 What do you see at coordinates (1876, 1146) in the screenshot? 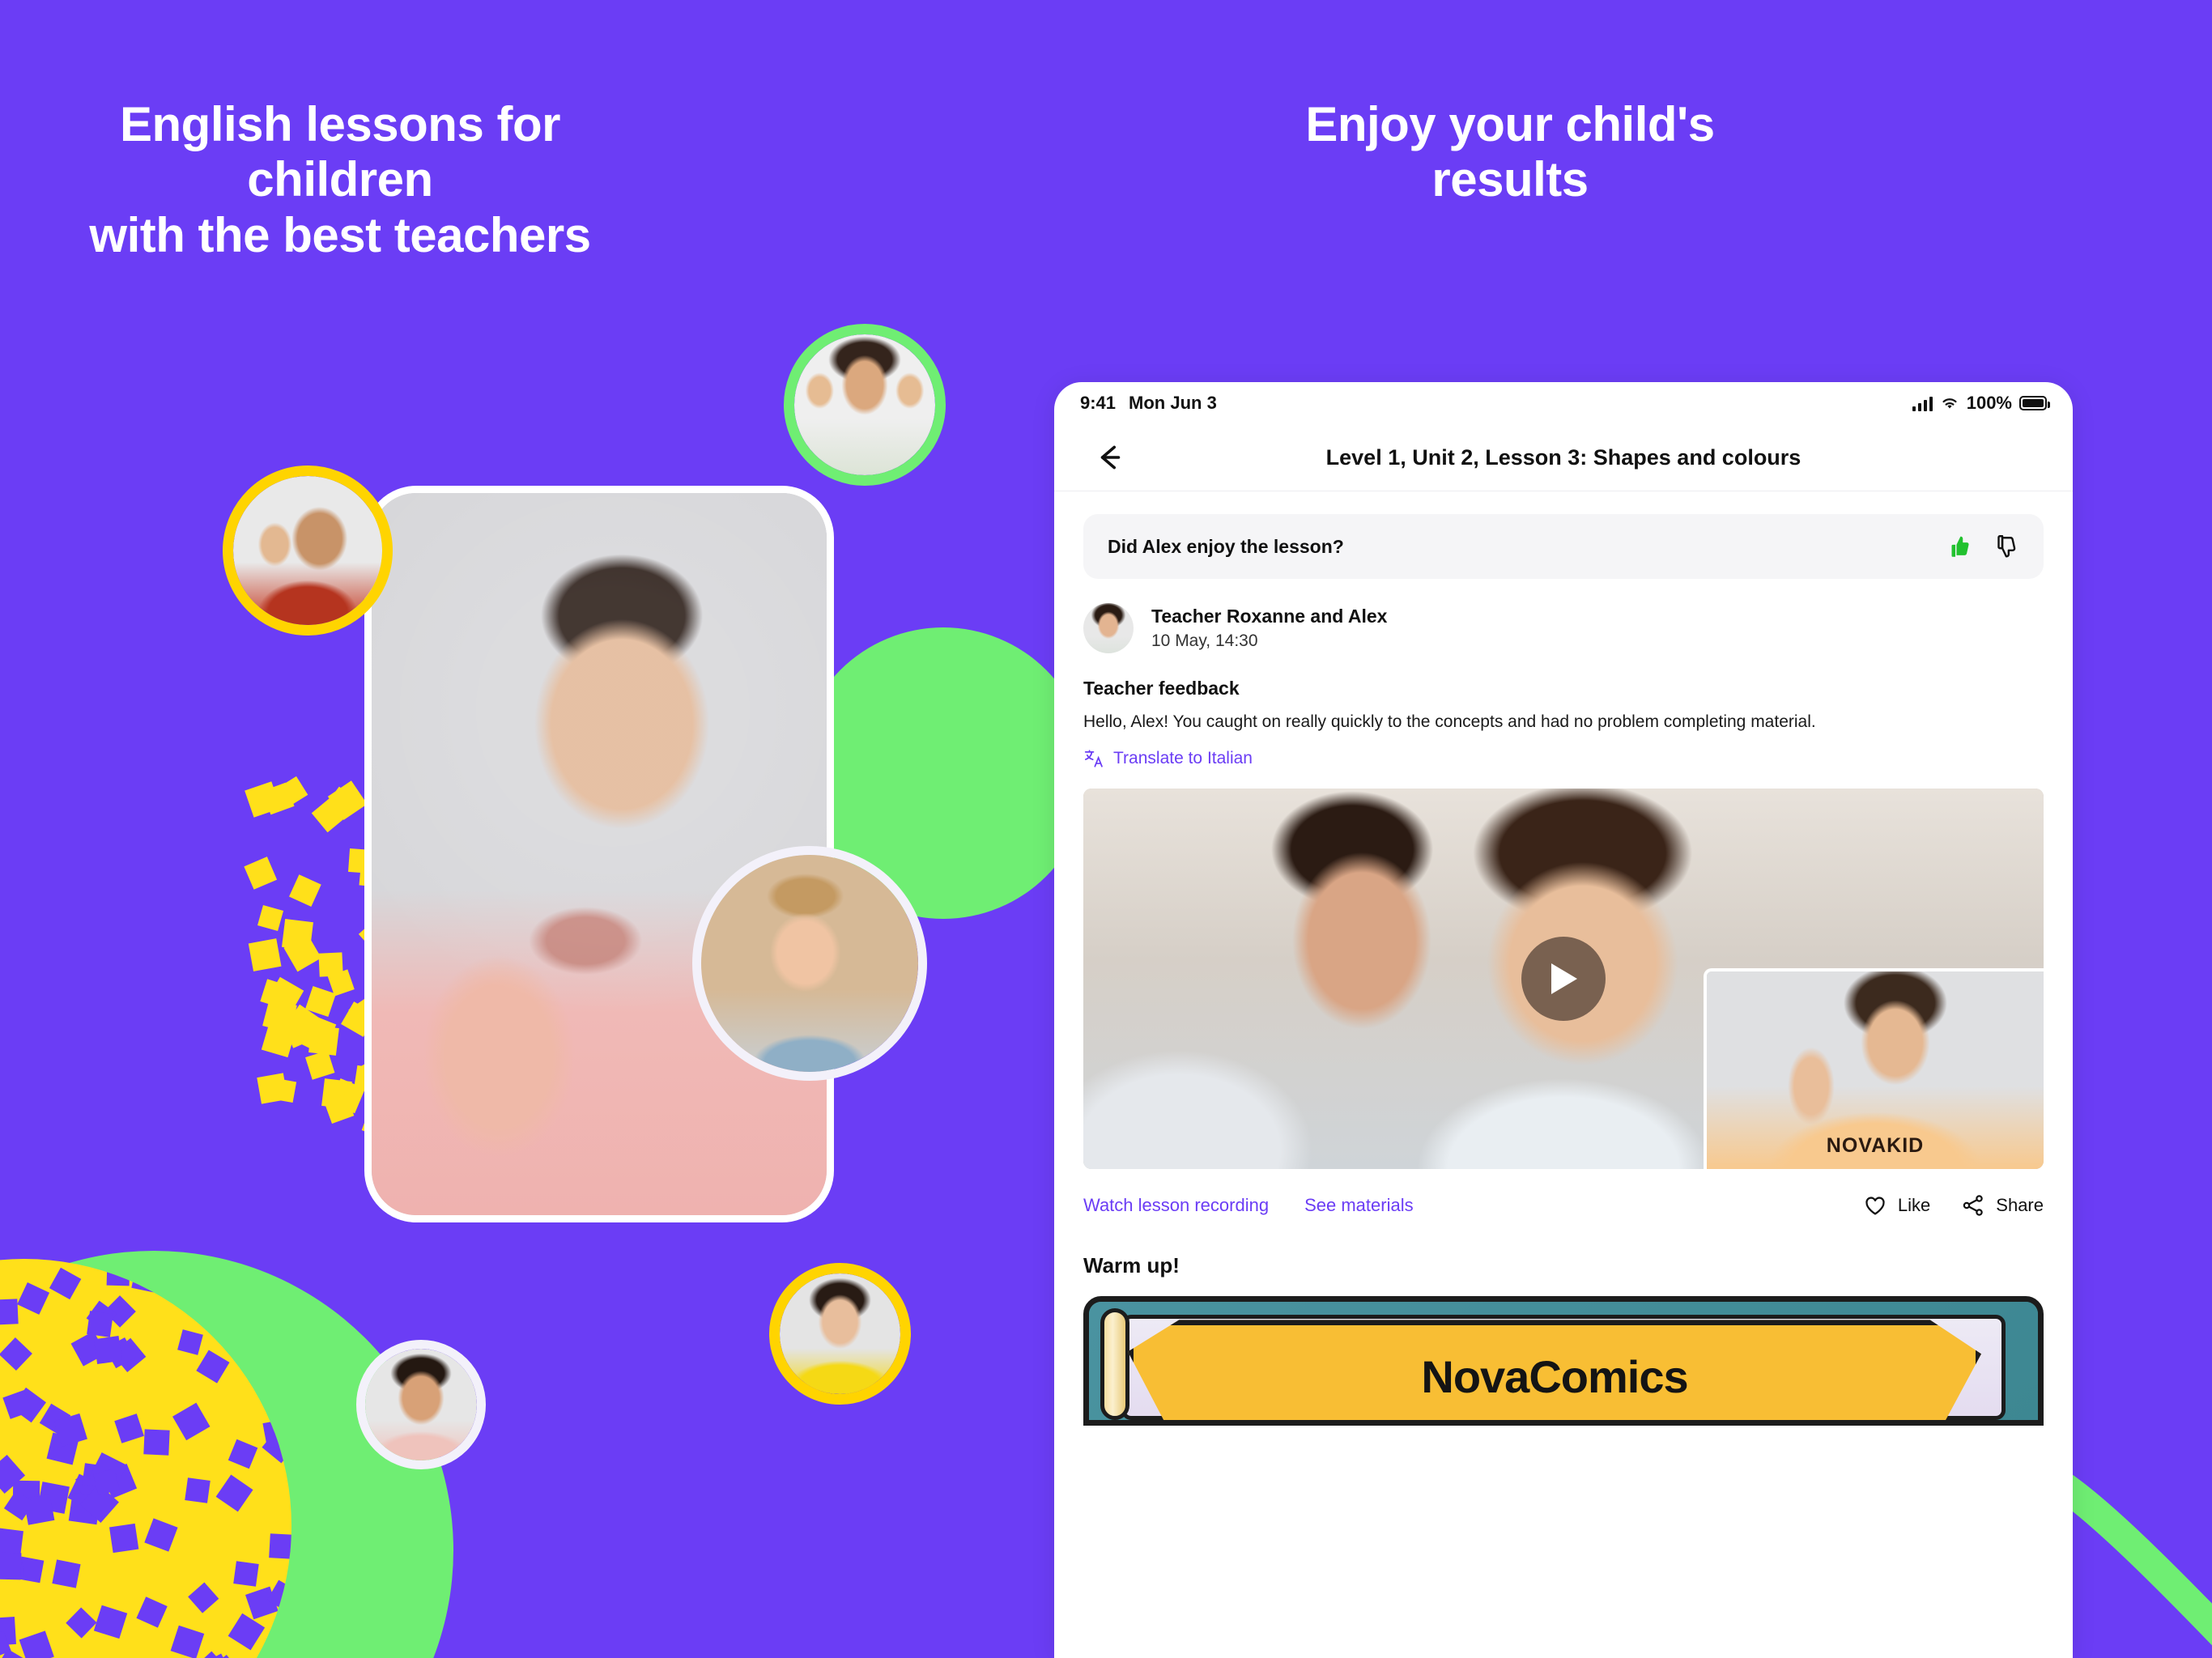
I see `novakid-logo: NOVAKID` at bounding box center [1876, 1146].